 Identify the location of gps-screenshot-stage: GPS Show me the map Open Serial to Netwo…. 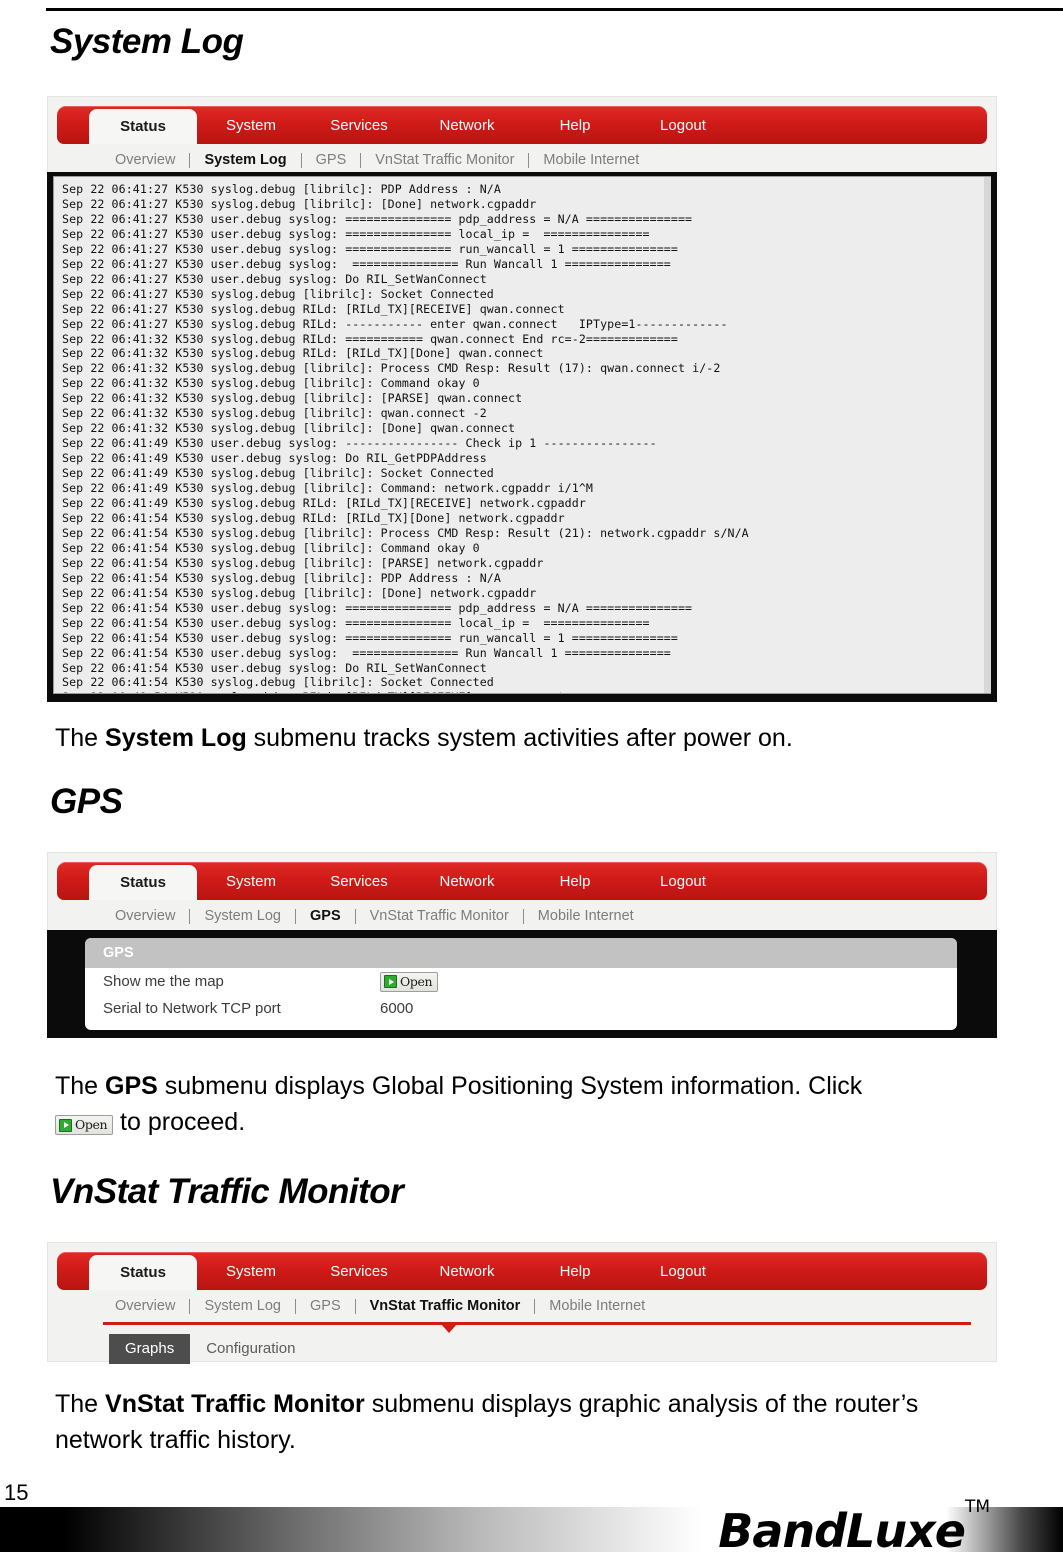
(522, 984).